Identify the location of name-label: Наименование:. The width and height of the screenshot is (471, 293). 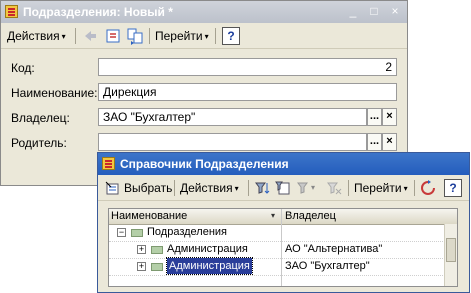
(54, 93).